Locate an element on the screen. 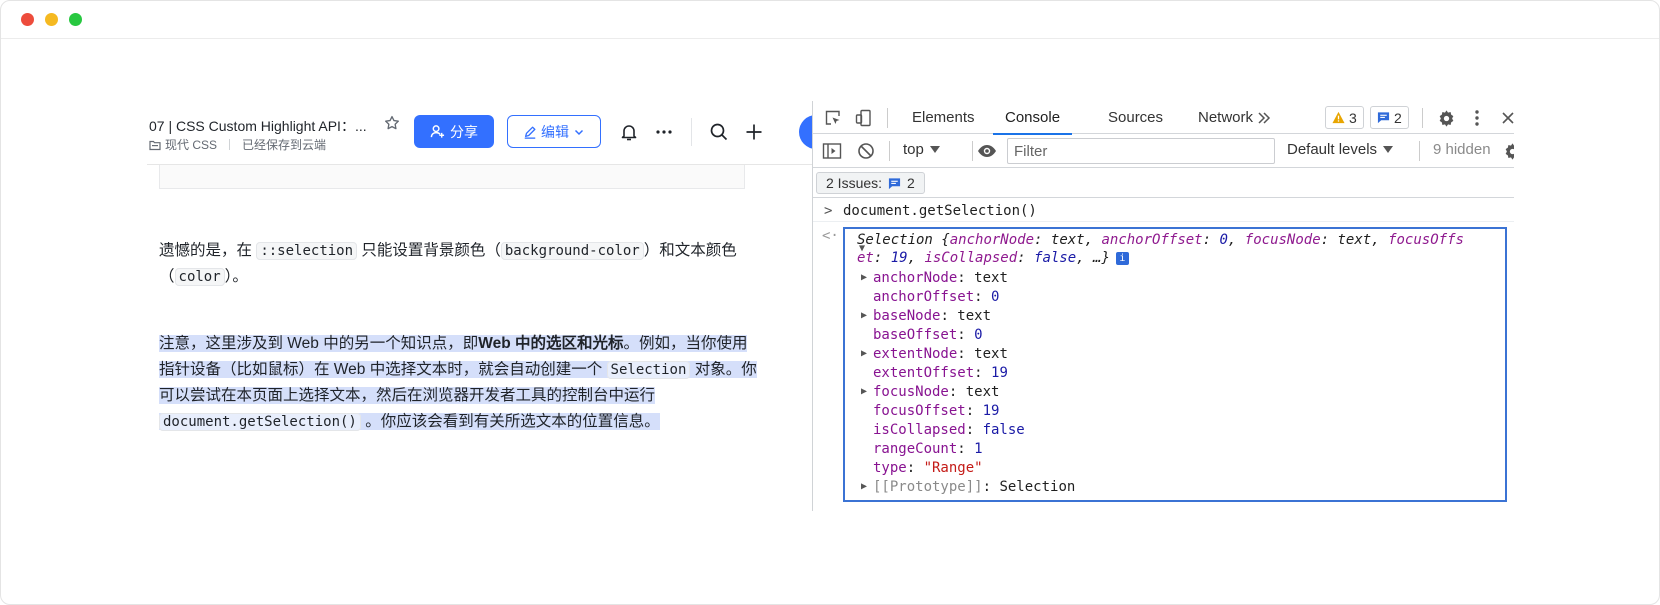 The height and width of the screenshot is (605, 1660). text-segment: 遗憾的是，在 is located at coordinates (206, 250).